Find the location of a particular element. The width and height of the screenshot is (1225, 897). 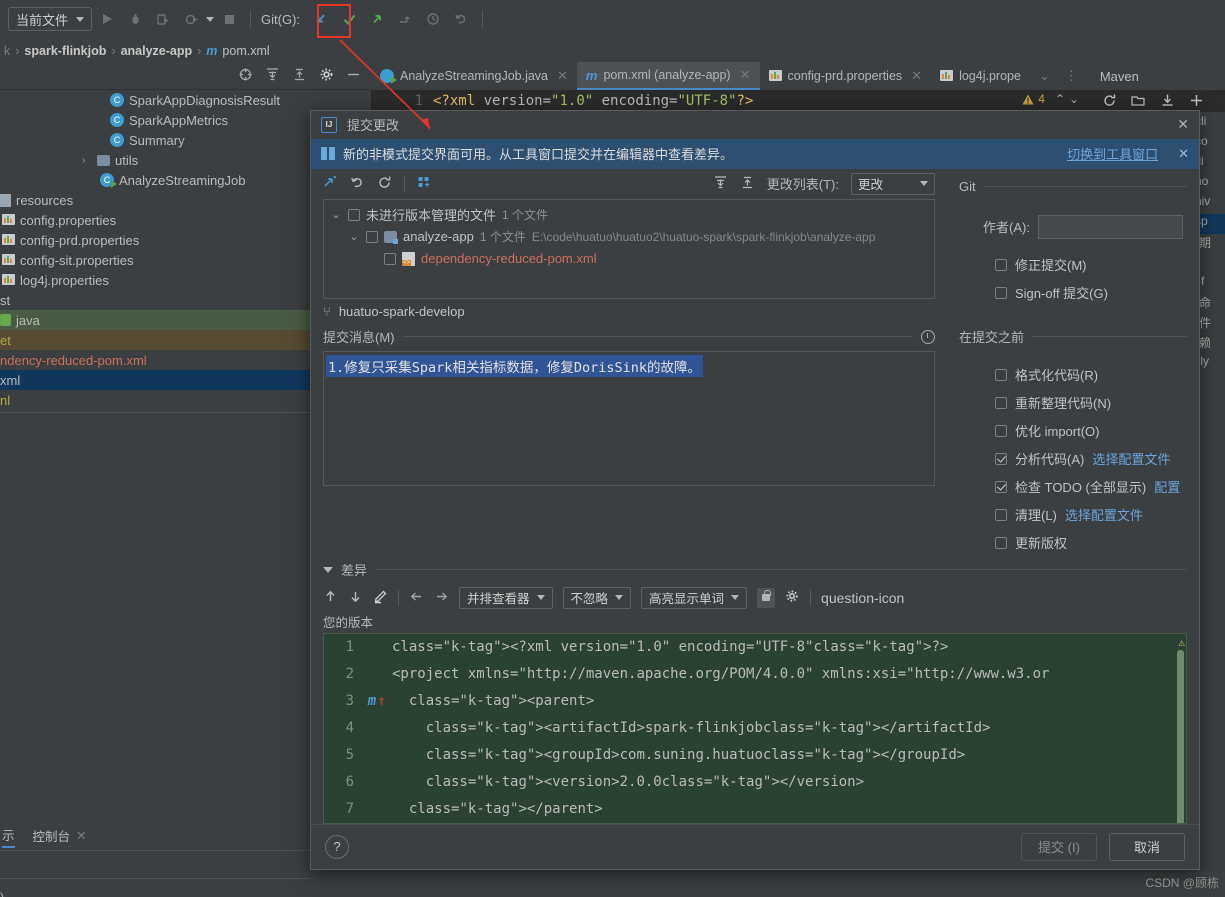

diff-viewer-mode-select: 并排查看器 is located at coordinates (506, 597).